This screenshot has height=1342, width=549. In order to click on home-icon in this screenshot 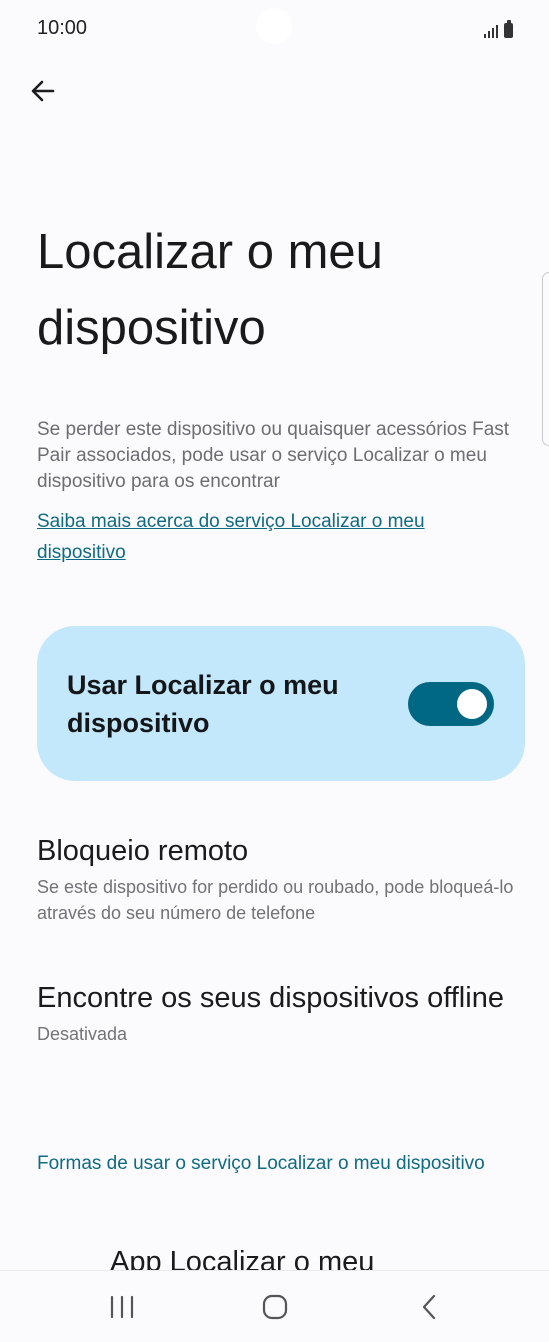, I will do `click(275, 1307)`.